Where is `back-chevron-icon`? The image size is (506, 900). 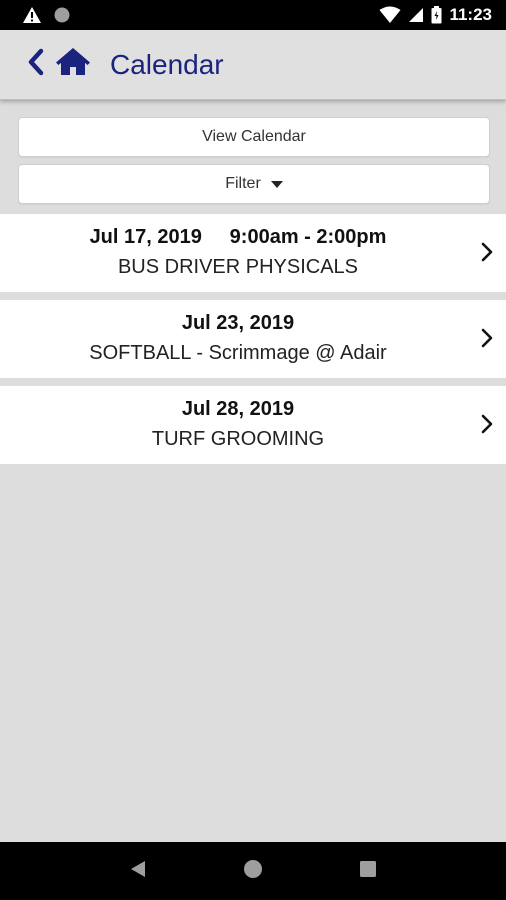 back-chevron-icon is located at coordinates (35, 64).